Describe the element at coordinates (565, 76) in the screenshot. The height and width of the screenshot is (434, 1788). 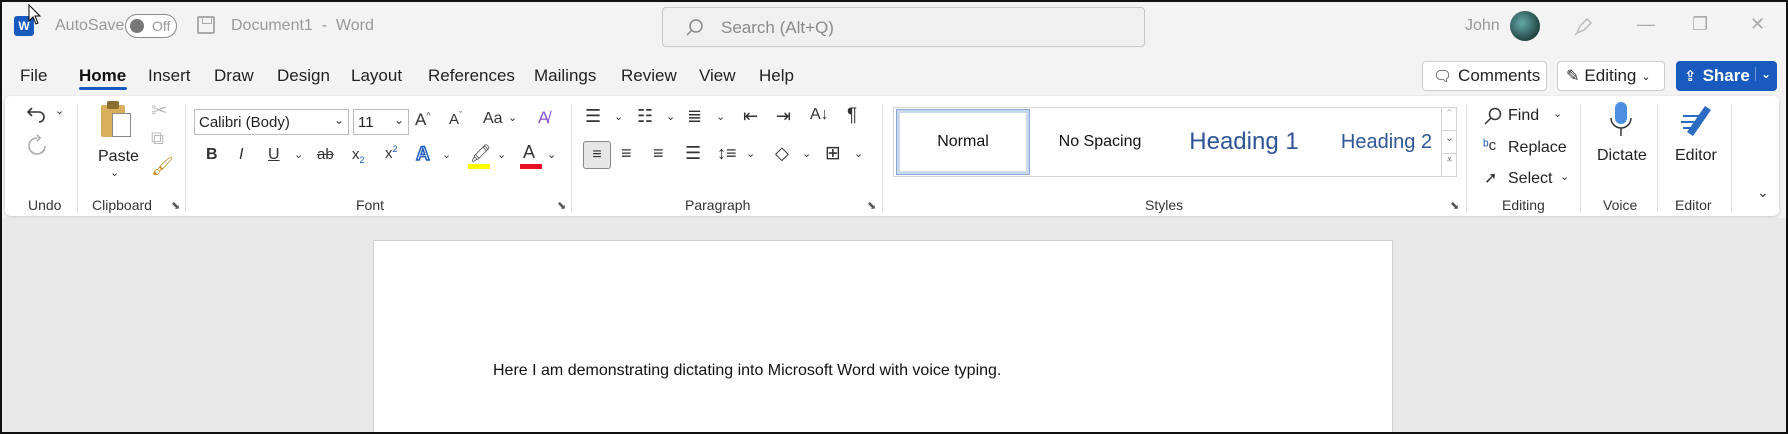
I see `tab-mailings: Mailings` at that location.